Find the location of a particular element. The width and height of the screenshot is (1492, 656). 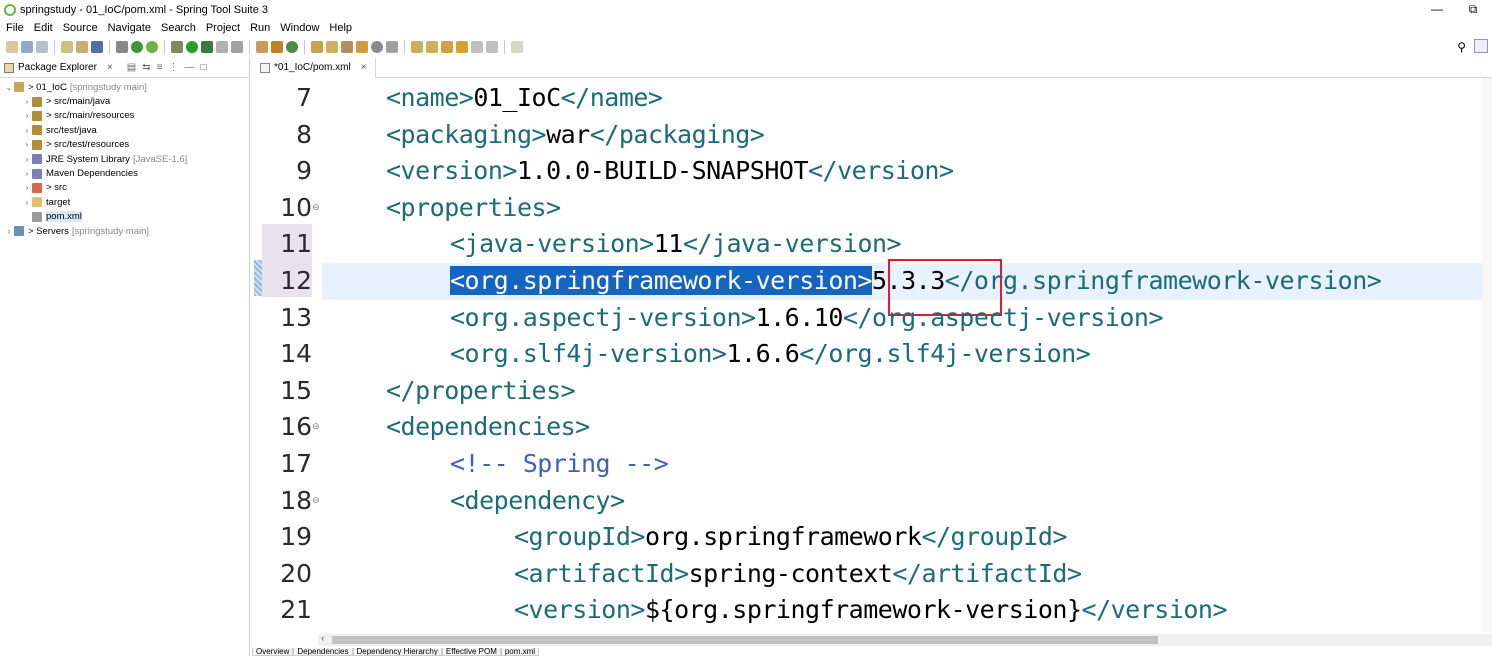

menu-navigate: Navigate is located at coordinates (129, 28).